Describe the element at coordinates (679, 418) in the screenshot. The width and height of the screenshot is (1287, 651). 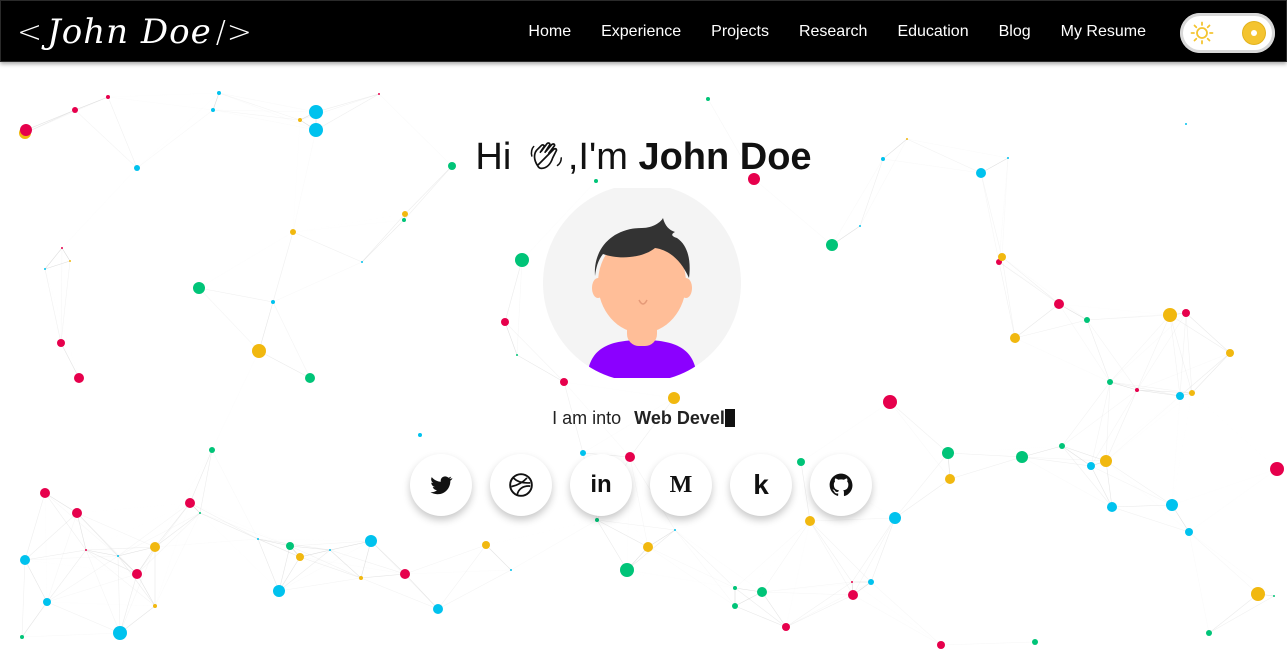
I see `typed-text: Web Devel` at that location.